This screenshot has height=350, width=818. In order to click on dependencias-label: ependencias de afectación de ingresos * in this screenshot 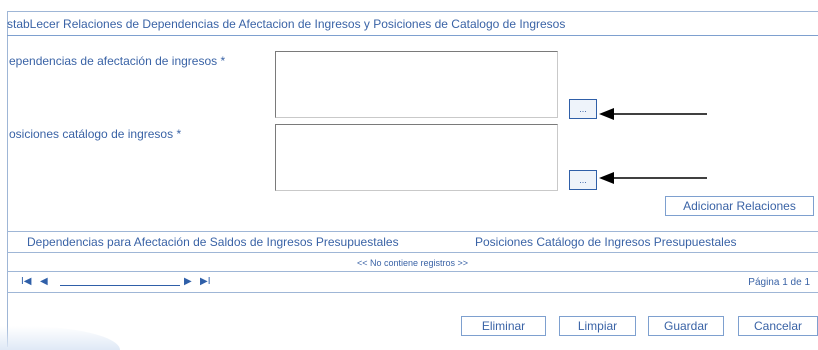, I will do `click(117, 61)`.